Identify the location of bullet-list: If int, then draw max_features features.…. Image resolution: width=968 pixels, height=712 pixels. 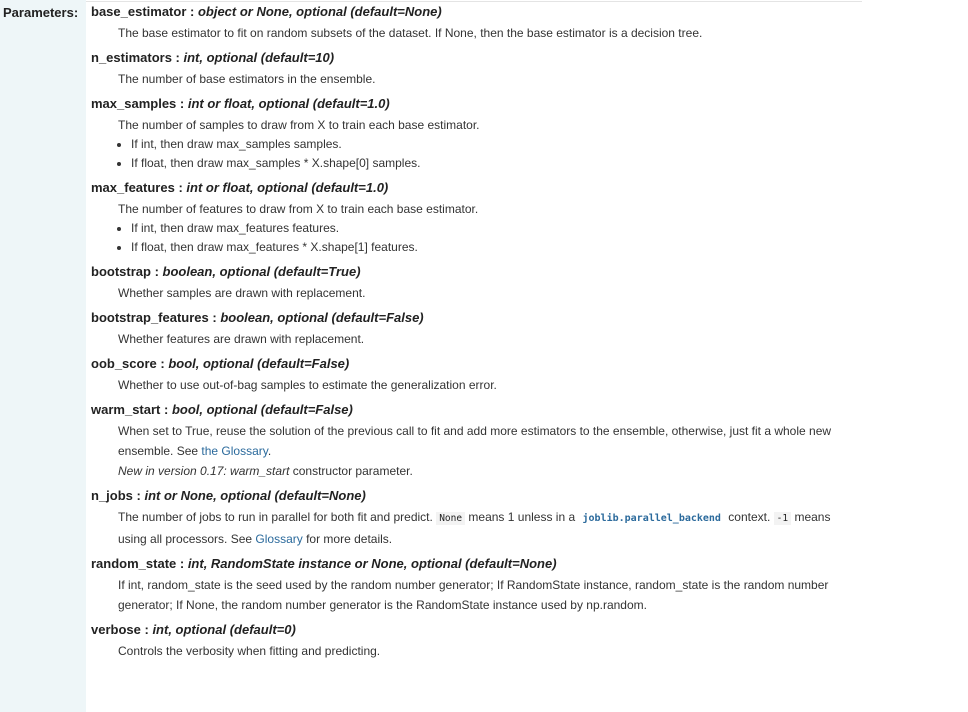
(484, 238).